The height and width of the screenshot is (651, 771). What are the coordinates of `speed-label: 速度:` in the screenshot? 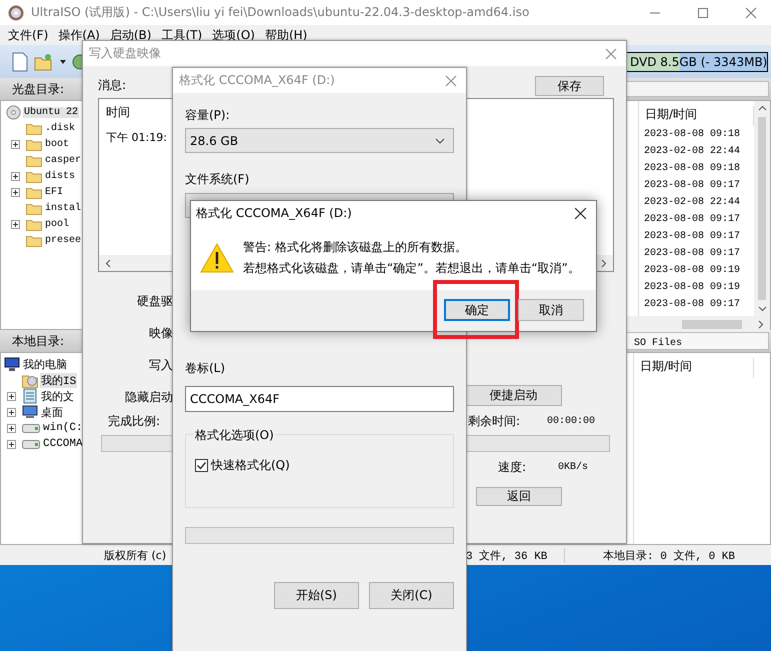 It's located at (513, 467).